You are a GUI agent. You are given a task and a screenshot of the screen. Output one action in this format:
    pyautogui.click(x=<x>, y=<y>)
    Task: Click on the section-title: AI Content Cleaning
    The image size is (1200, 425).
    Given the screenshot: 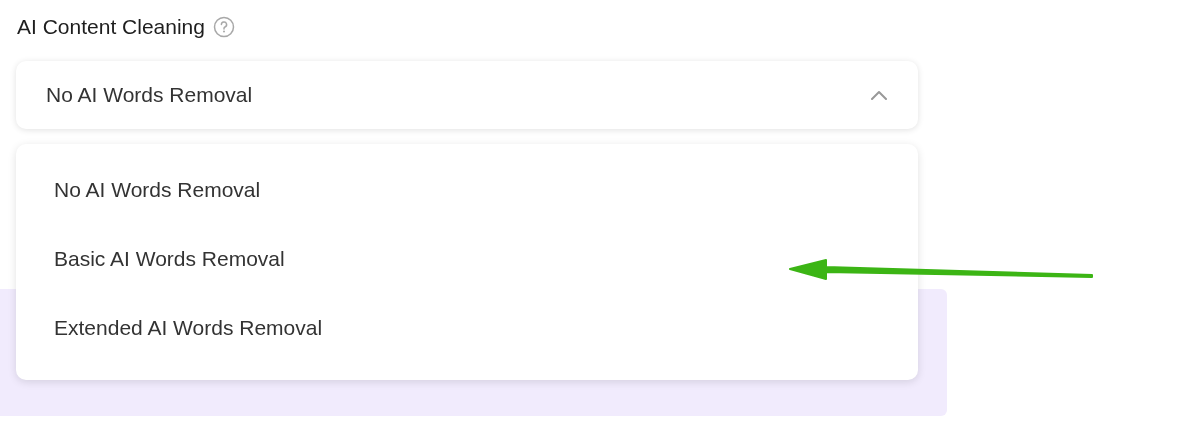 What is the action you would take?
    pyautogui.click(x=111, y=27)
    